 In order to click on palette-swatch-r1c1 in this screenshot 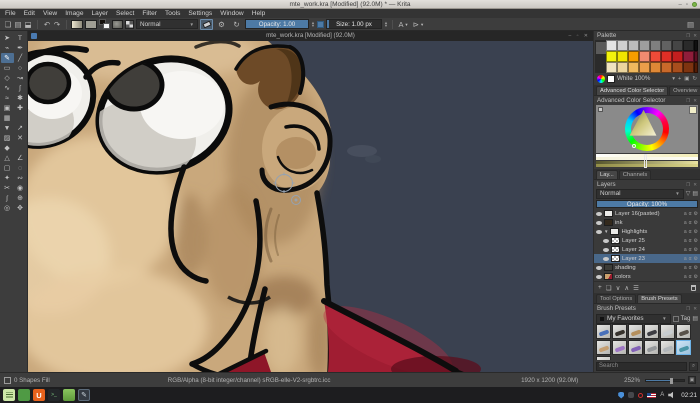, I will do `click(622, 56)`.